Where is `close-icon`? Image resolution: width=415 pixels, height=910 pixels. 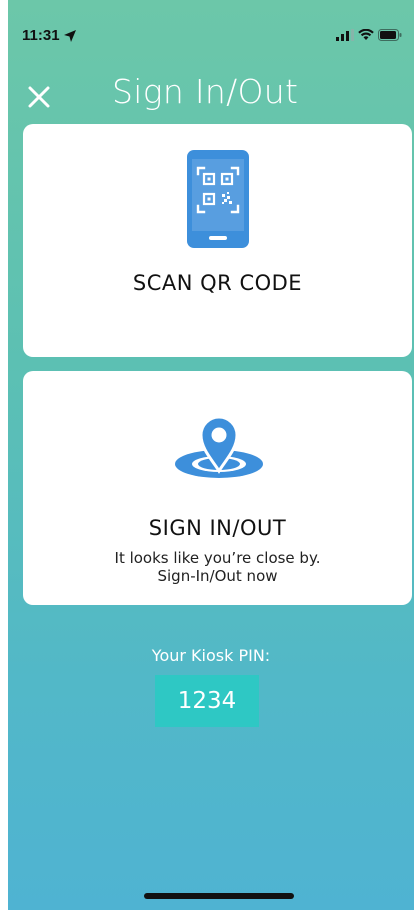
close-icon is located at coordinates (39, 97).